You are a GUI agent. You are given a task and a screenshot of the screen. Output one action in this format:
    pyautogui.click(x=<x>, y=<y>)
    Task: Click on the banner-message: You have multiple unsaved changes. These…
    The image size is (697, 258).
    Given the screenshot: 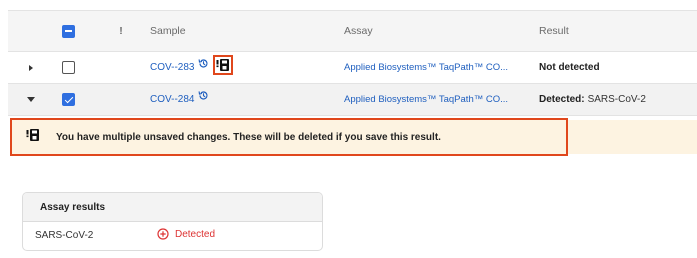 What is the action you would take?
    pyautogui.click(x=248, y=137)
    